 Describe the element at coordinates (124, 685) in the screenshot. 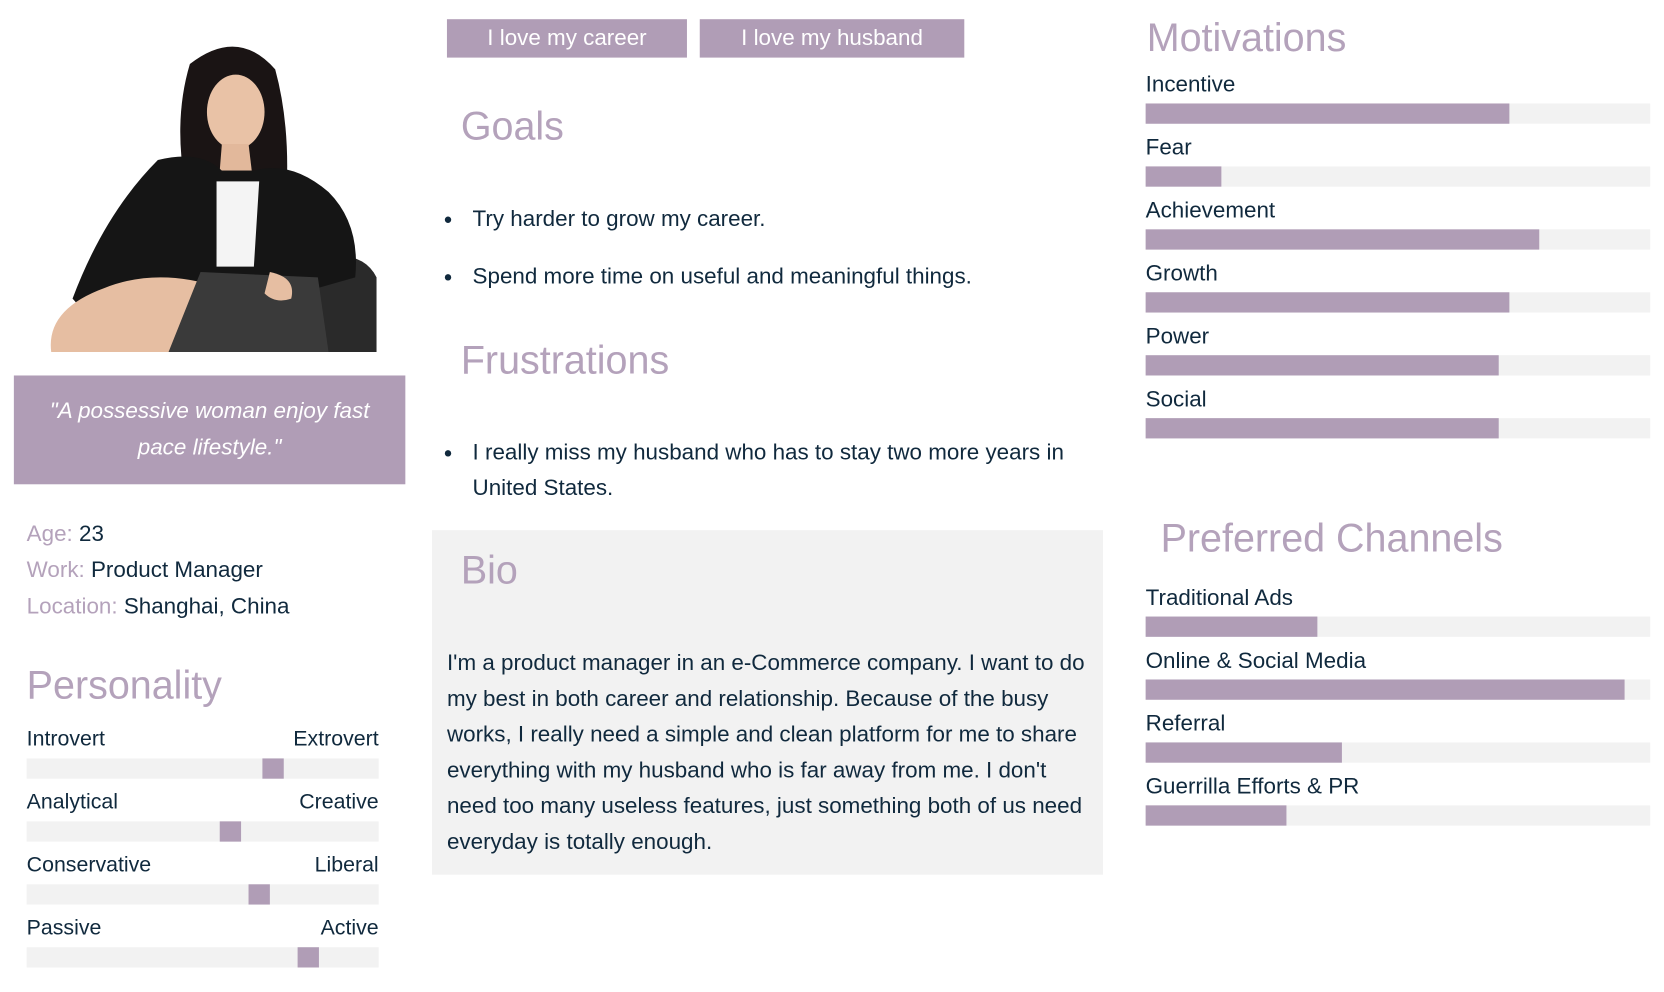

I see `personality-heading: Personality` at that location.